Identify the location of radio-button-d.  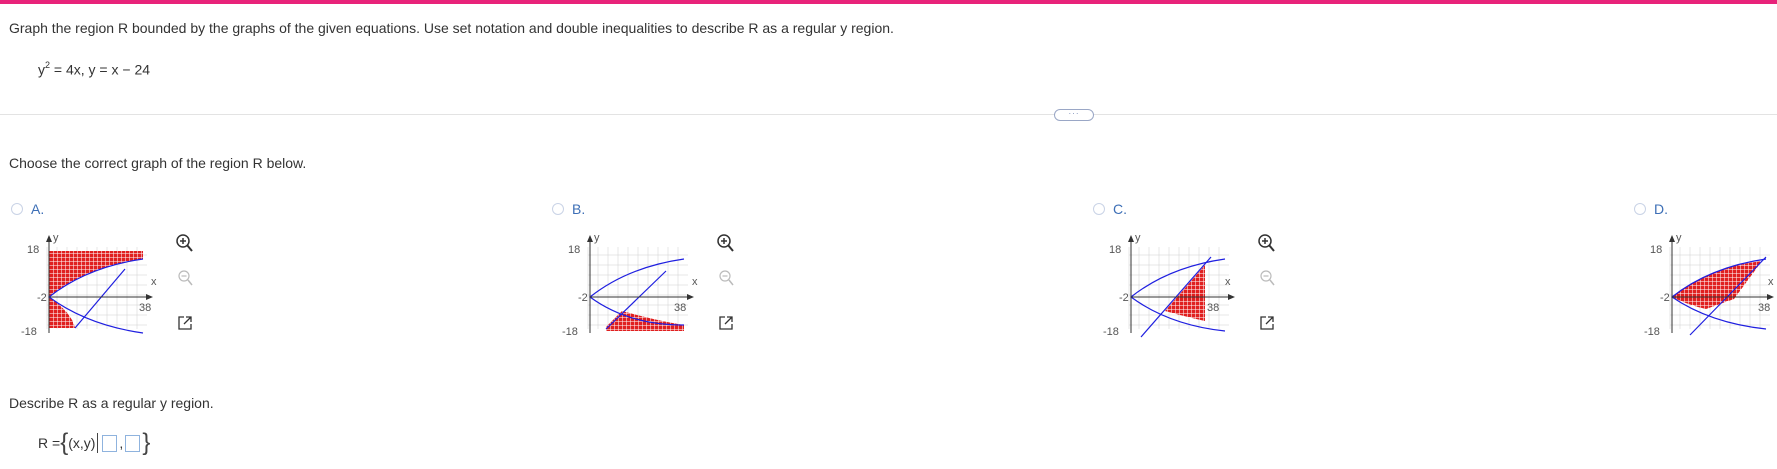
(1640, 209).